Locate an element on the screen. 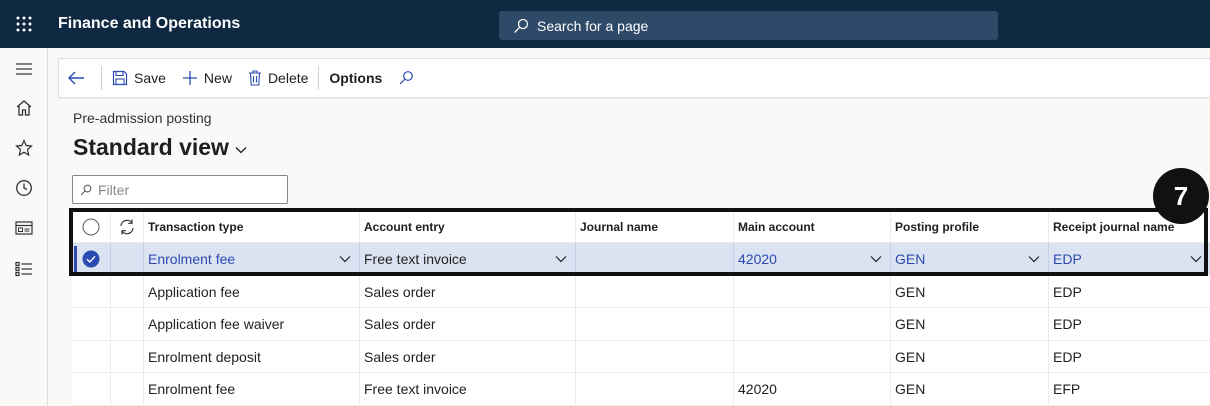 This screenshot has width=1210, height=406. workspace-icon is located at coordinates (24, 228).